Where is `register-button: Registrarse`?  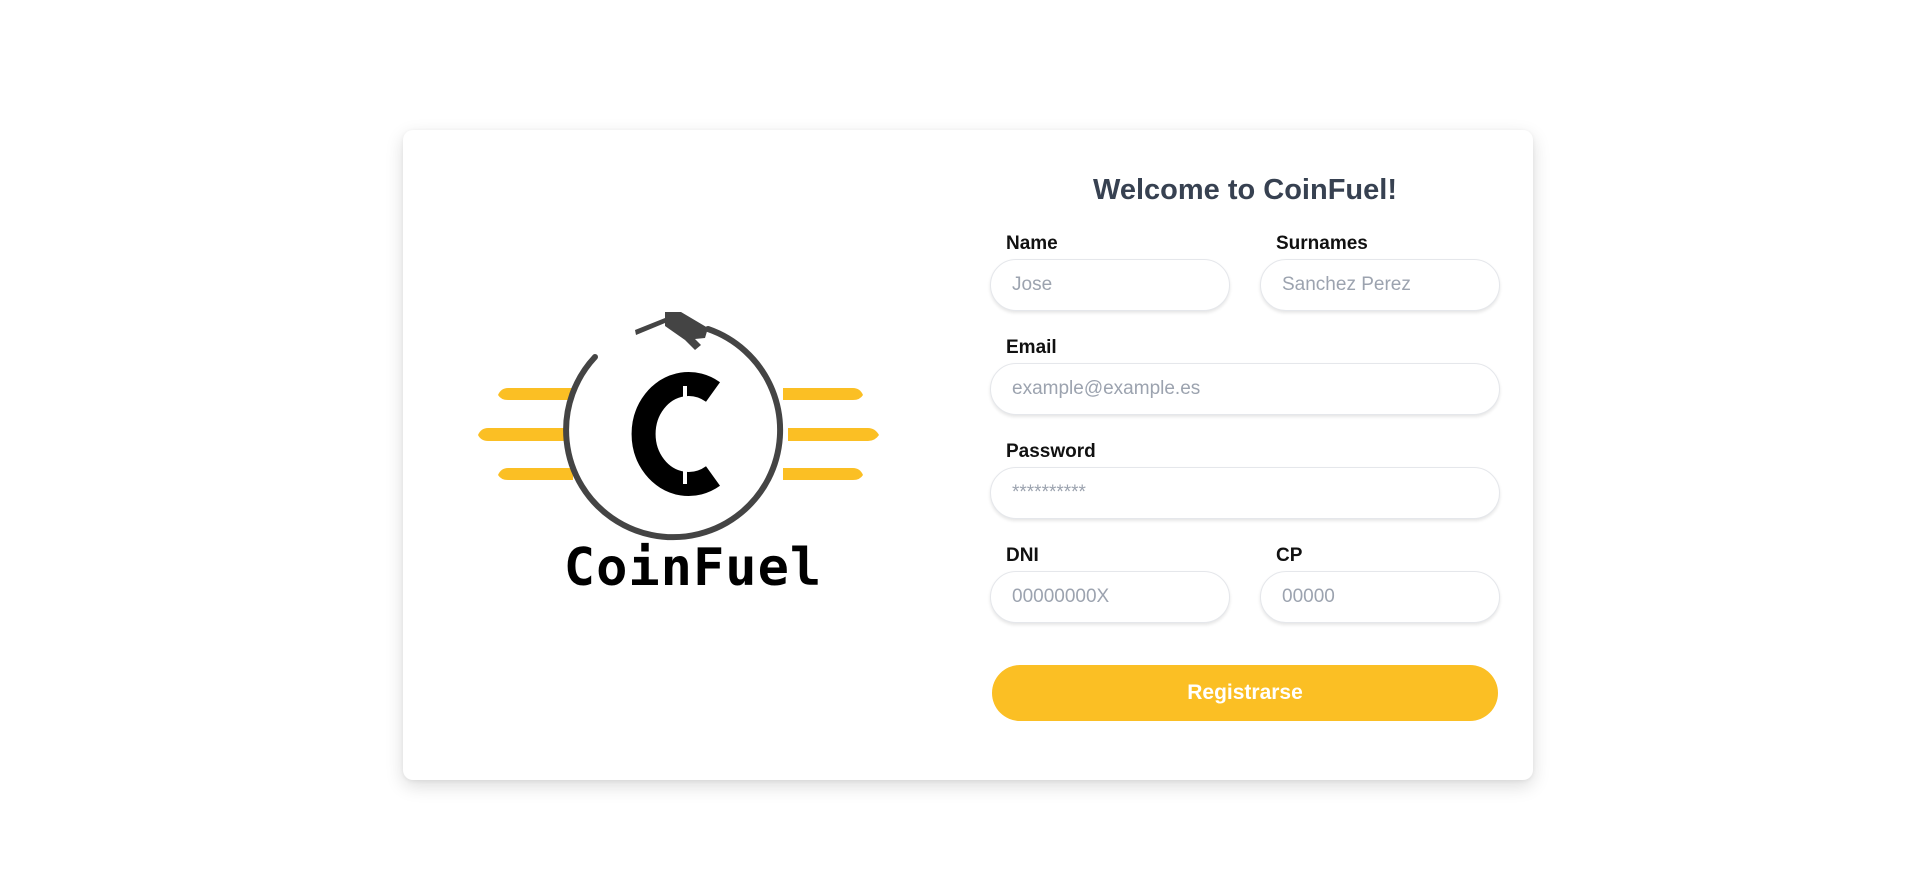
register-button: Registrarse is located at coordinates (1245, 693).